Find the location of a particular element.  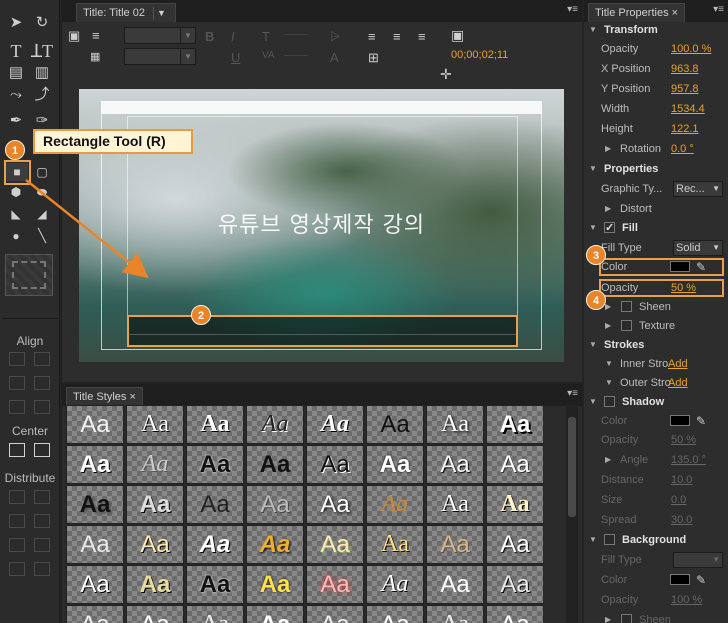

transform-opacity-value: 100.0 % is located at coordinates (691, 49).